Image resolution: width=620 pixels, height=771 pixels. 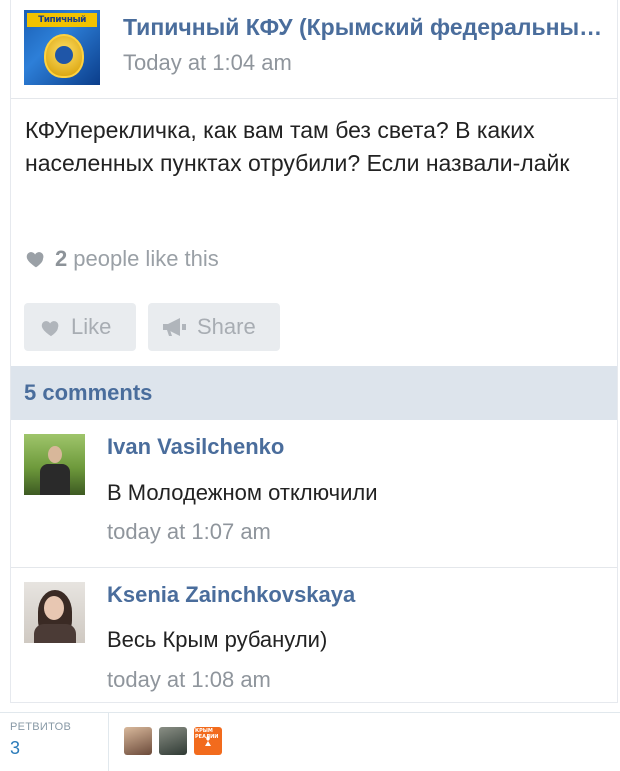 What do you see at coordinates (91, 326) in the screenshot?
I see `like-button-label: Like` at bounding box center [91, 326].